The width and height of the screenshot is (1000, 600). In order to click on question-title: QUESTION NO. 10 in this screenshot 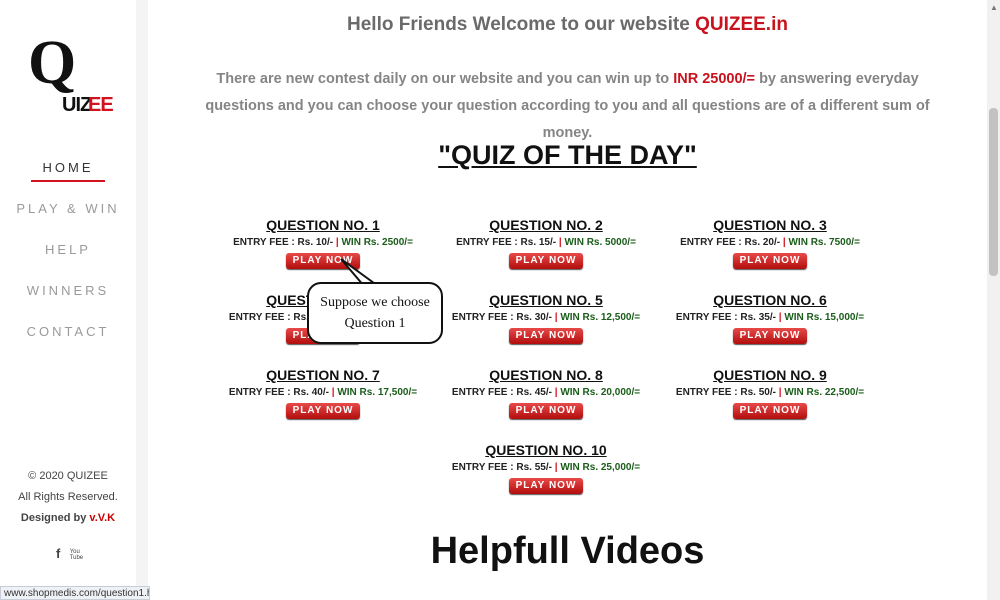, I will do `click(546, 450)`.